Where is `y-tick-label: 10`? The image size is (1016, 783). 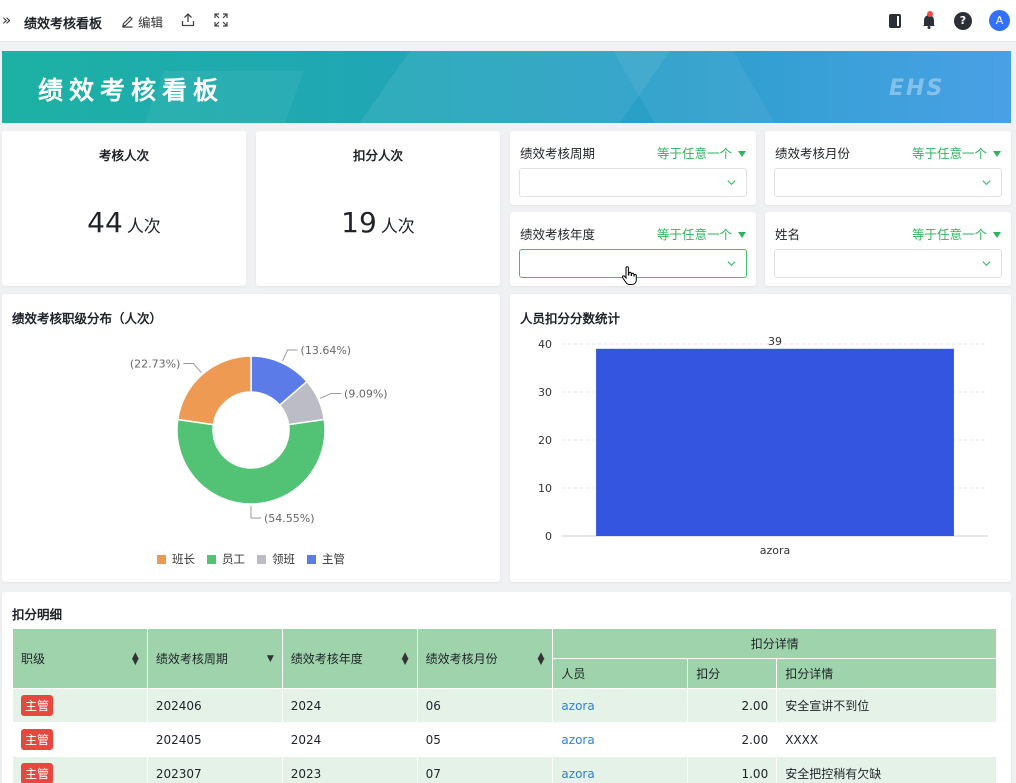
y-tick-label: 10 is located at coordinates (545, 488).